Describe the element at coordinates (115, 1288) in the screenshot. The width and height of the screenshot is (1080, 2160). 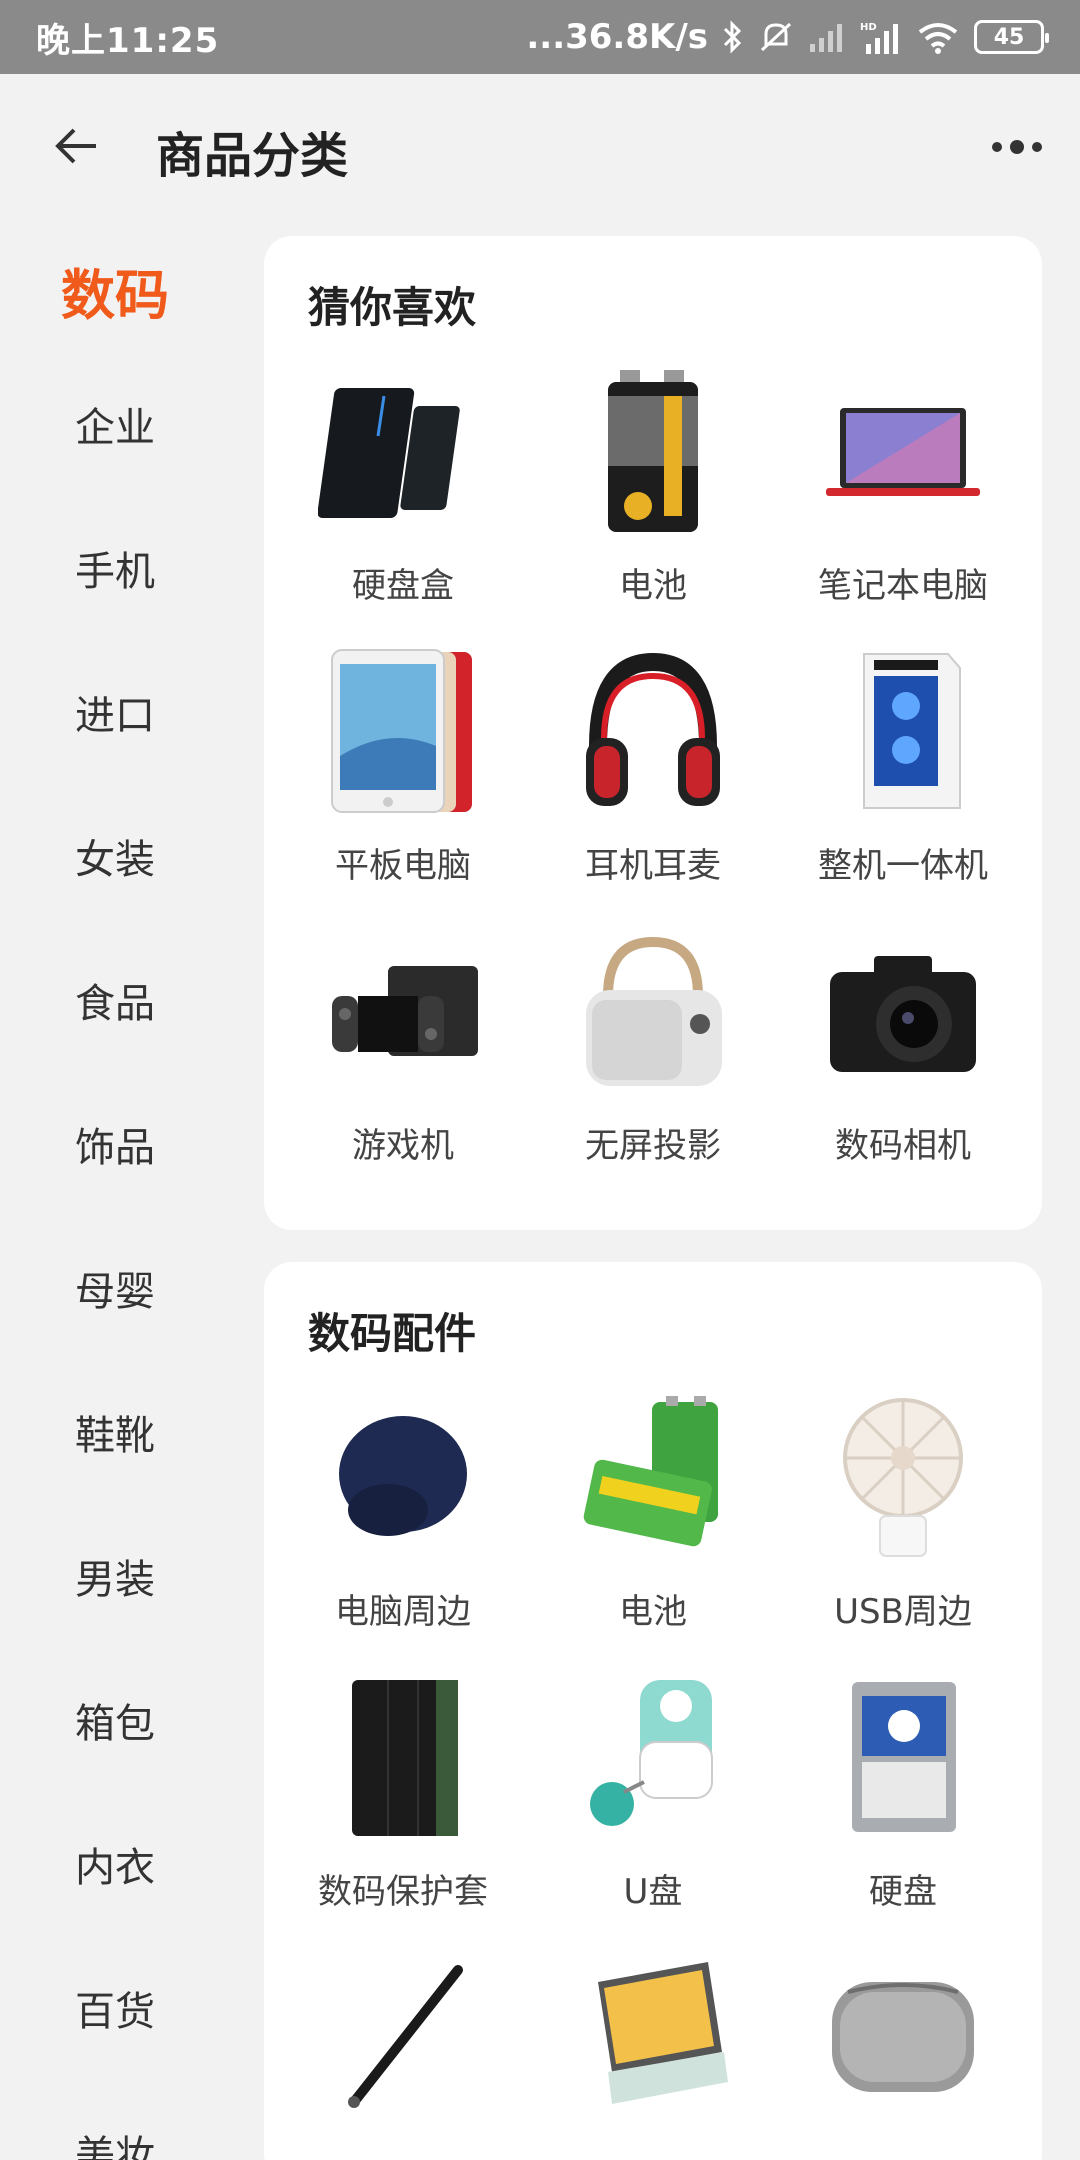
I see `sidebar-item-baby: 母婴` at that location.